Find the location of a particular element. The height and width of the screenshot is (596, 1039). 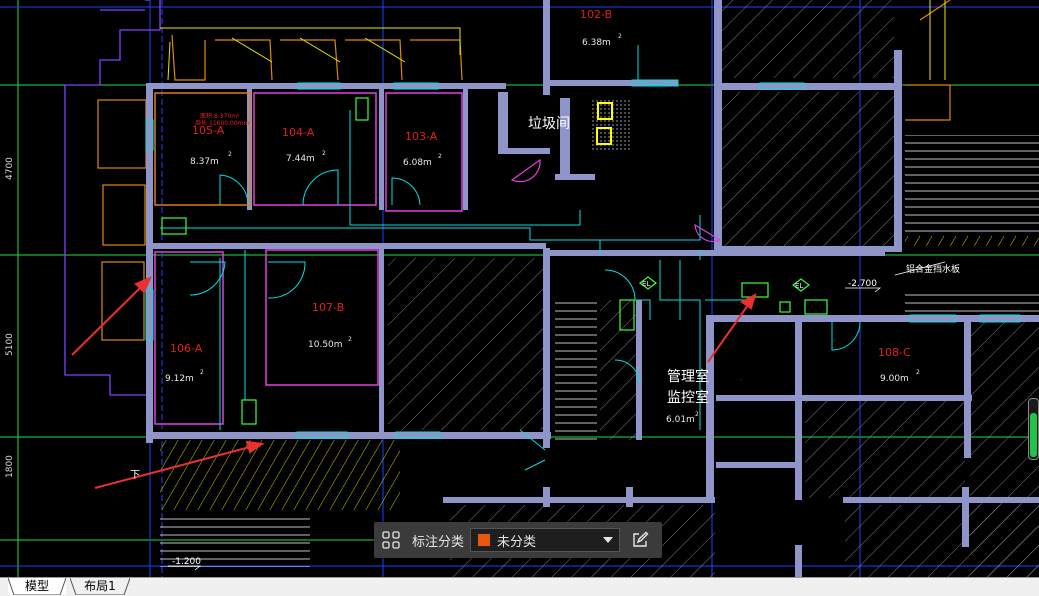

category-label: 标注分类 is located at coordinates (438, 542).